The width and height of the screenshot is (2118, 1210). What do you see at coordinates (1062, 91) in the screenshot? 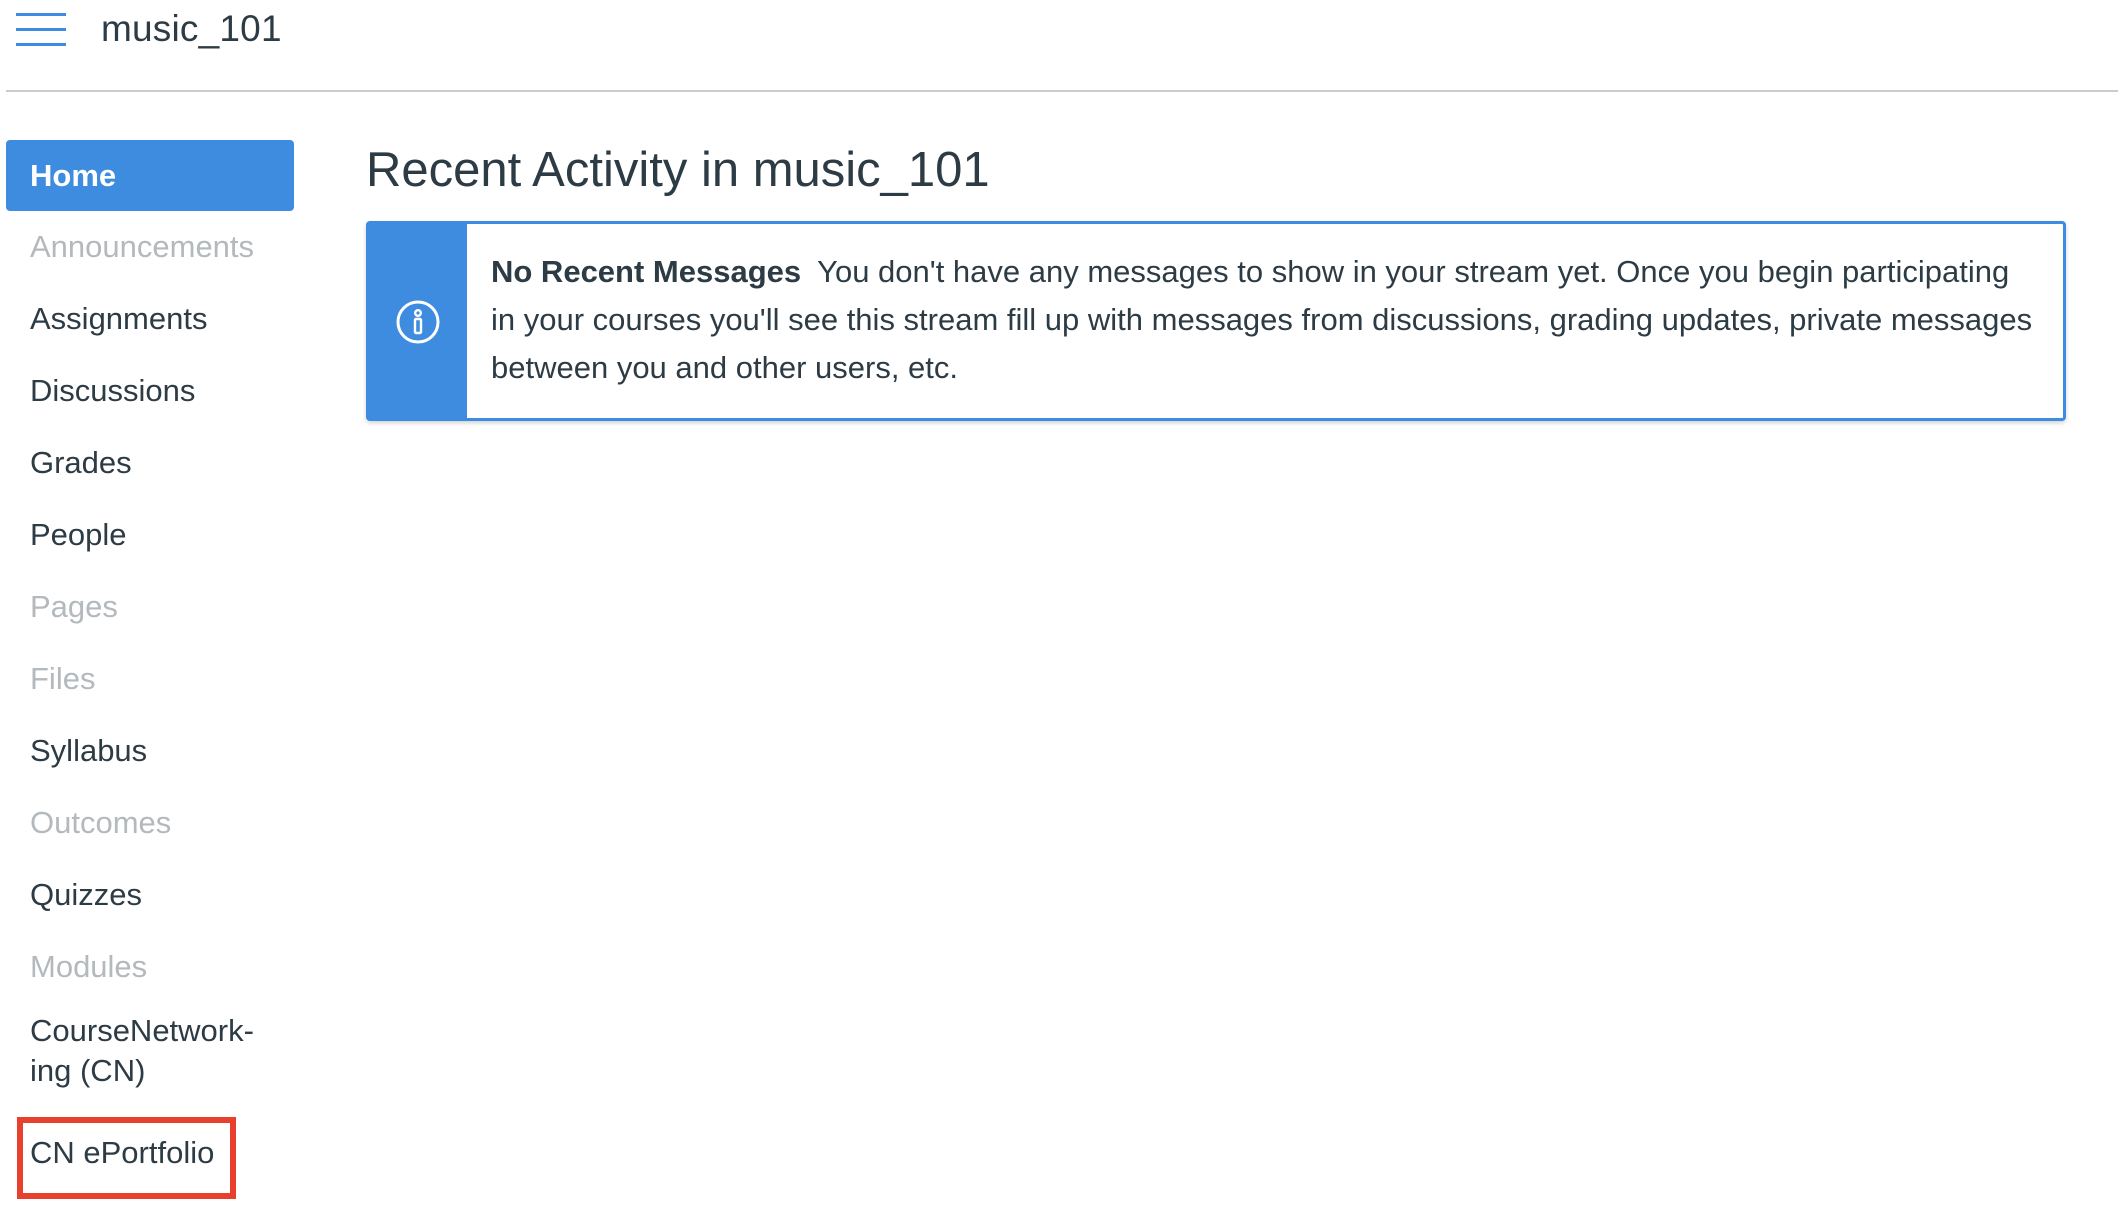
I see `header-divider` at bounding box center [1062, 91].